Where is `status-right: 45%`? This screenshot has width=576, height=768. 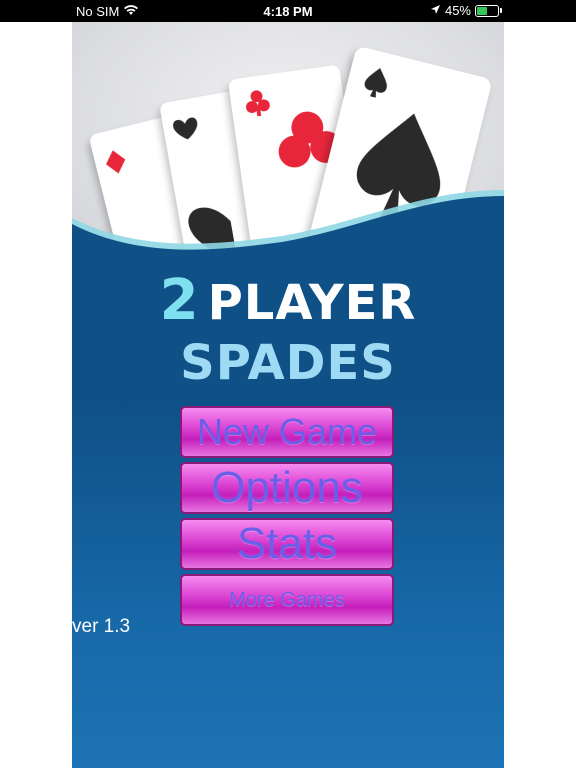
status-right: 45% is located at coordinates (466, 10).